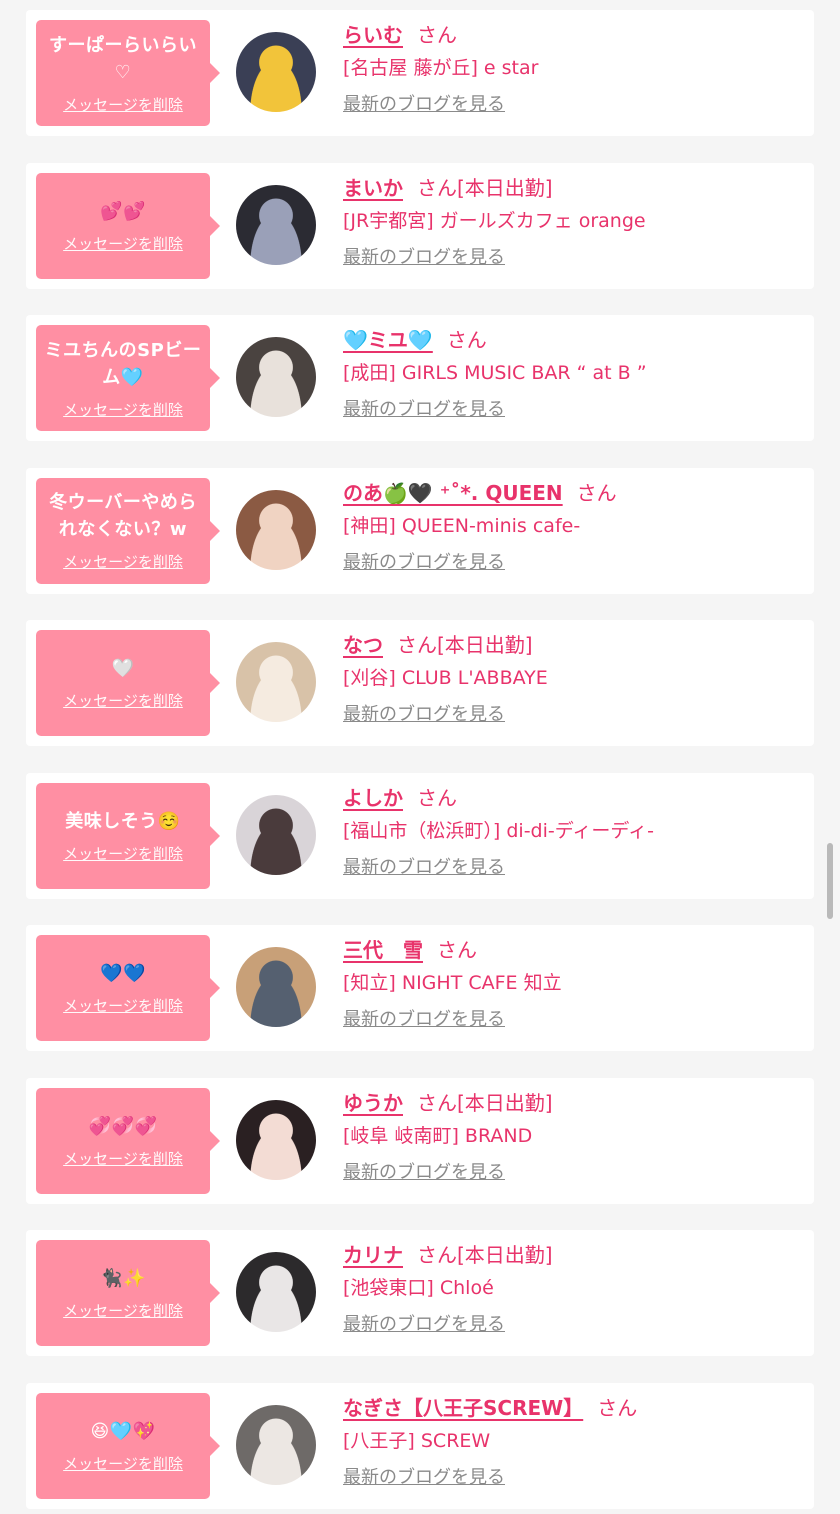  Describe the element at coordinates (463, 1408) in the screenshot. I see `cast-name-link: なぎさ【八王子SCREW】` at that location.